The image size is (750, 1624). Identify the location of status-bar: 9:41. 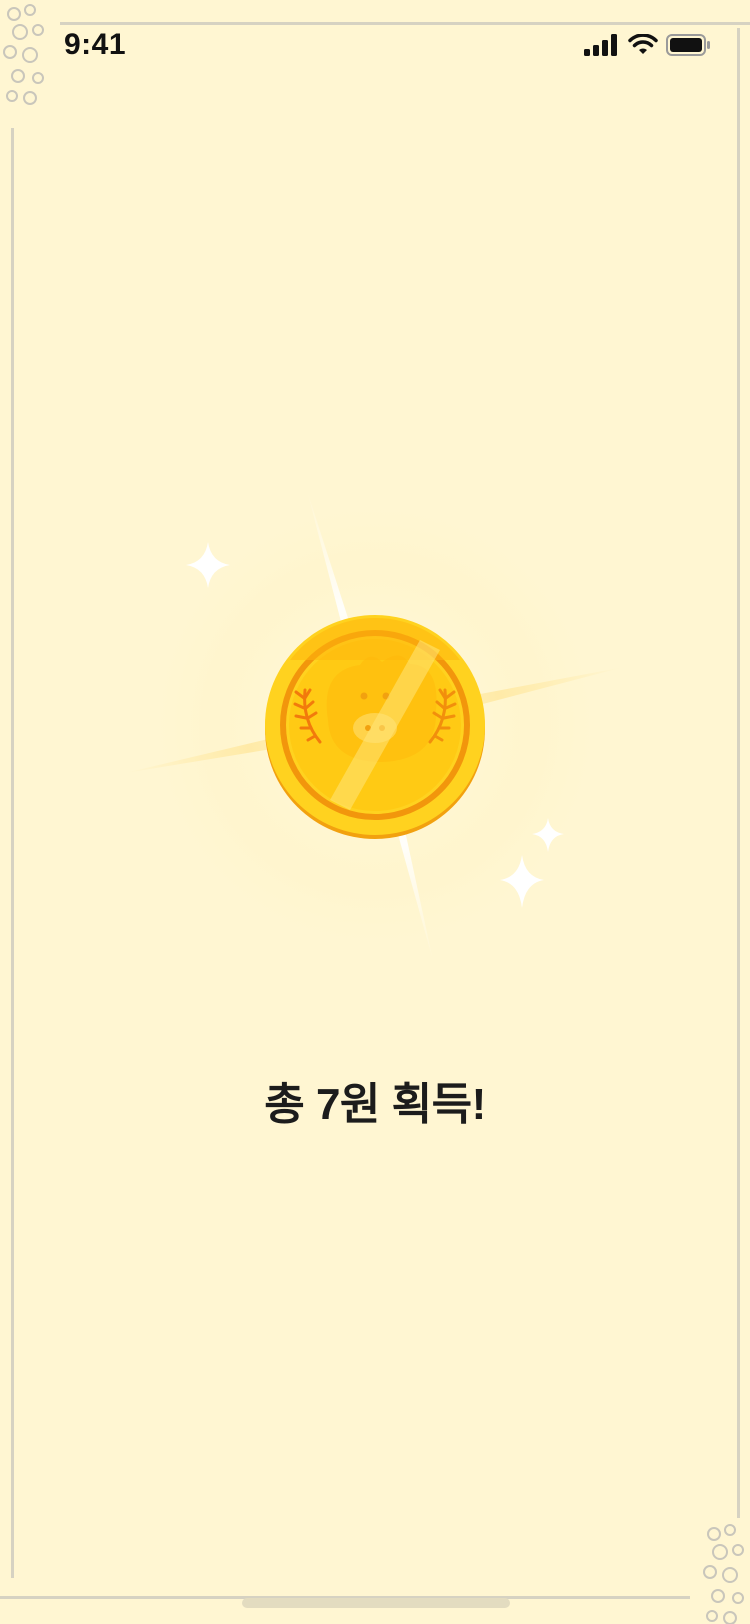
(375, 45).